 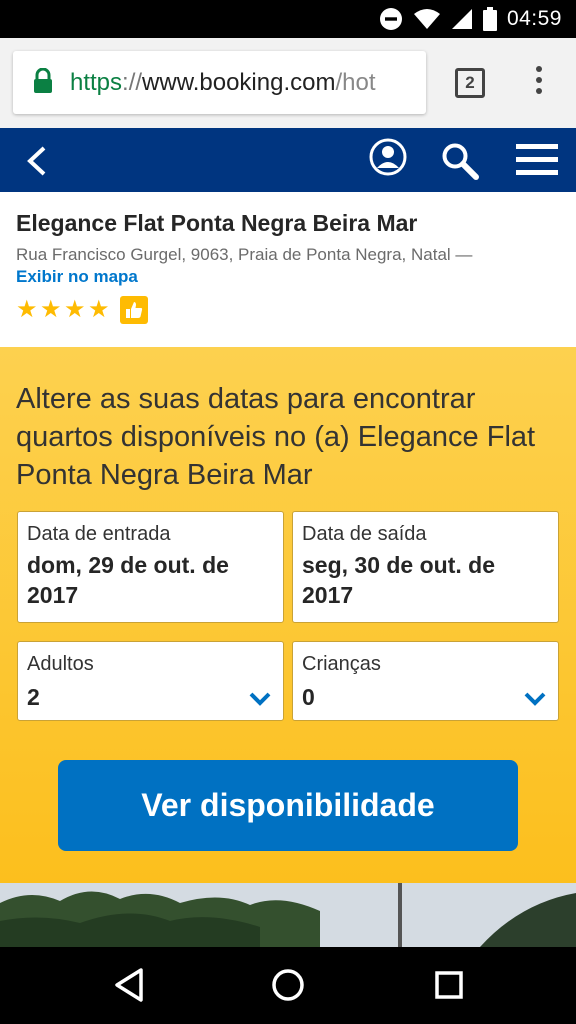 I want to click on signal-icon, so click(x=461, y=19).